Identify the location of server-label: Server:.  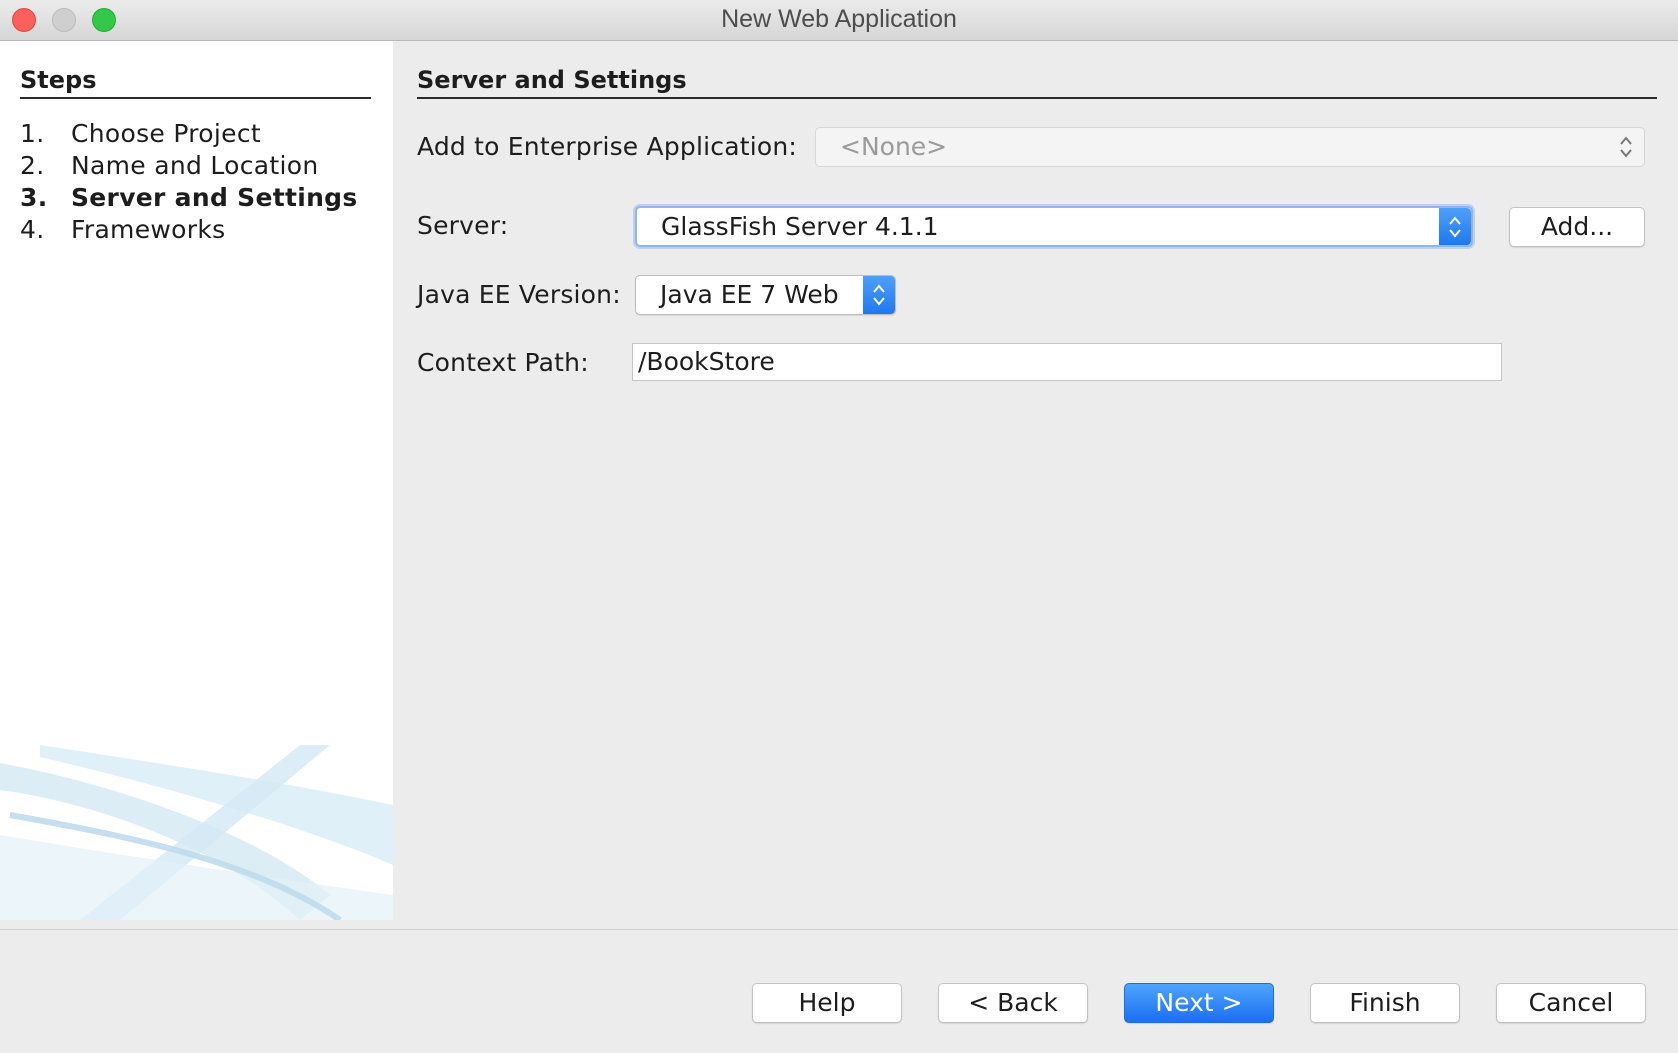
(463, 225).